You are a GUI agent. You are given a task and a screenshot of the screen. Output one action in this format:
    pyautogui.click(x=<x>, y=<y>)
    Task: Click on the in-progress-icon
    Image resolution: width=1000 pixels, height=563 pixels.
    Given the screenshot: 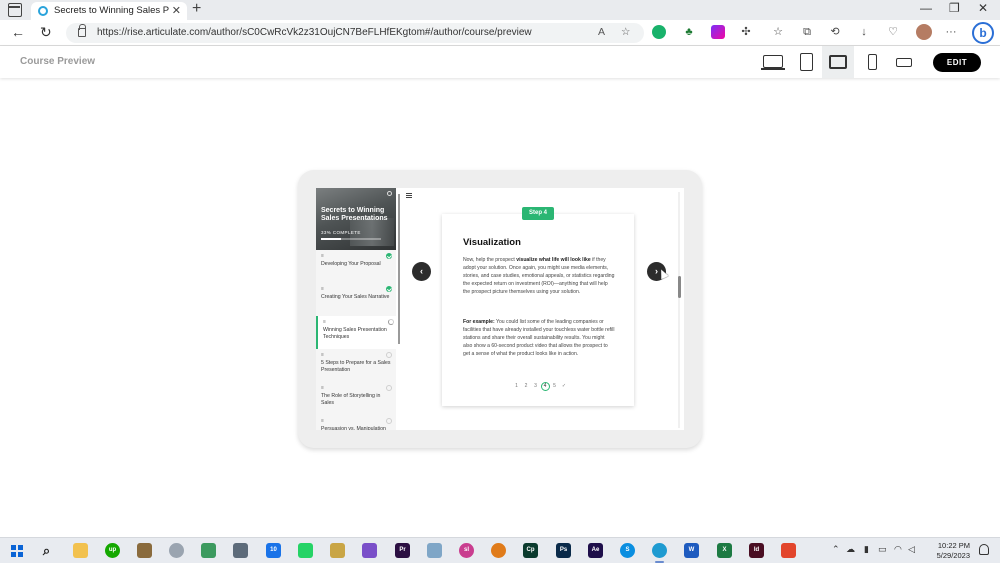 What is the action you would take?
    pyautogui.click(x=391, y=322)
    